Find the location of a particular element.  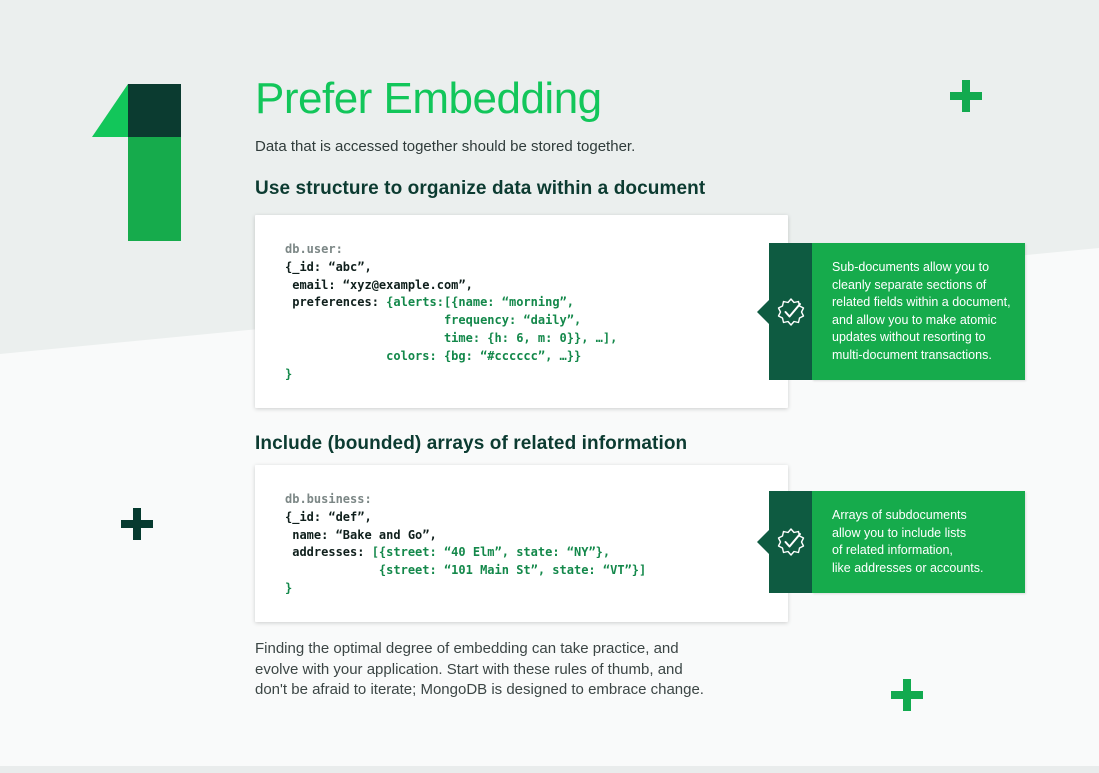

bottom-strip is located at coordinates (549, 769).